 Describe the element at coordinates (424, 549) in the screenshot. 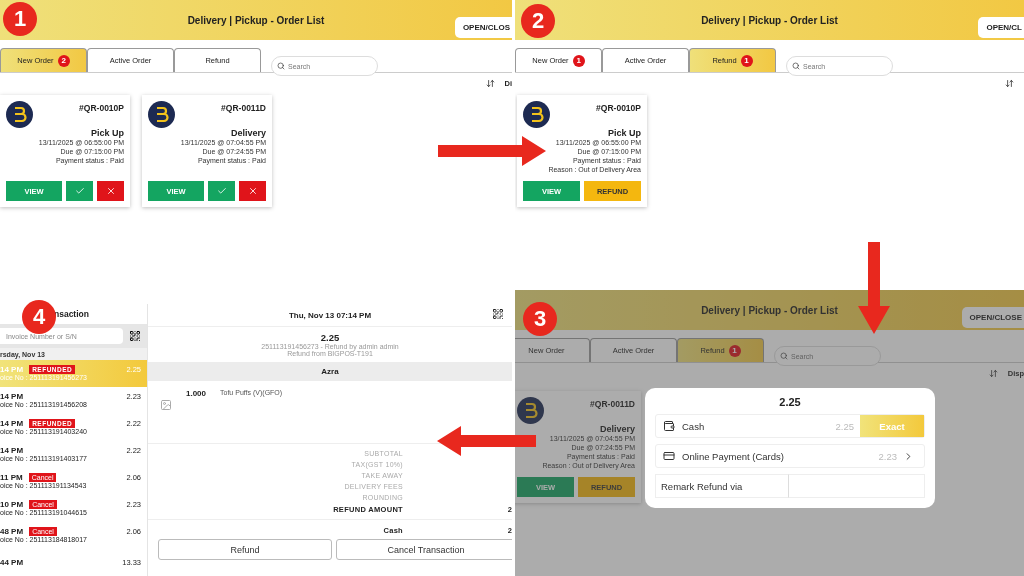

I see `cancel-transaction-button: Cancel Transaction` at that location.